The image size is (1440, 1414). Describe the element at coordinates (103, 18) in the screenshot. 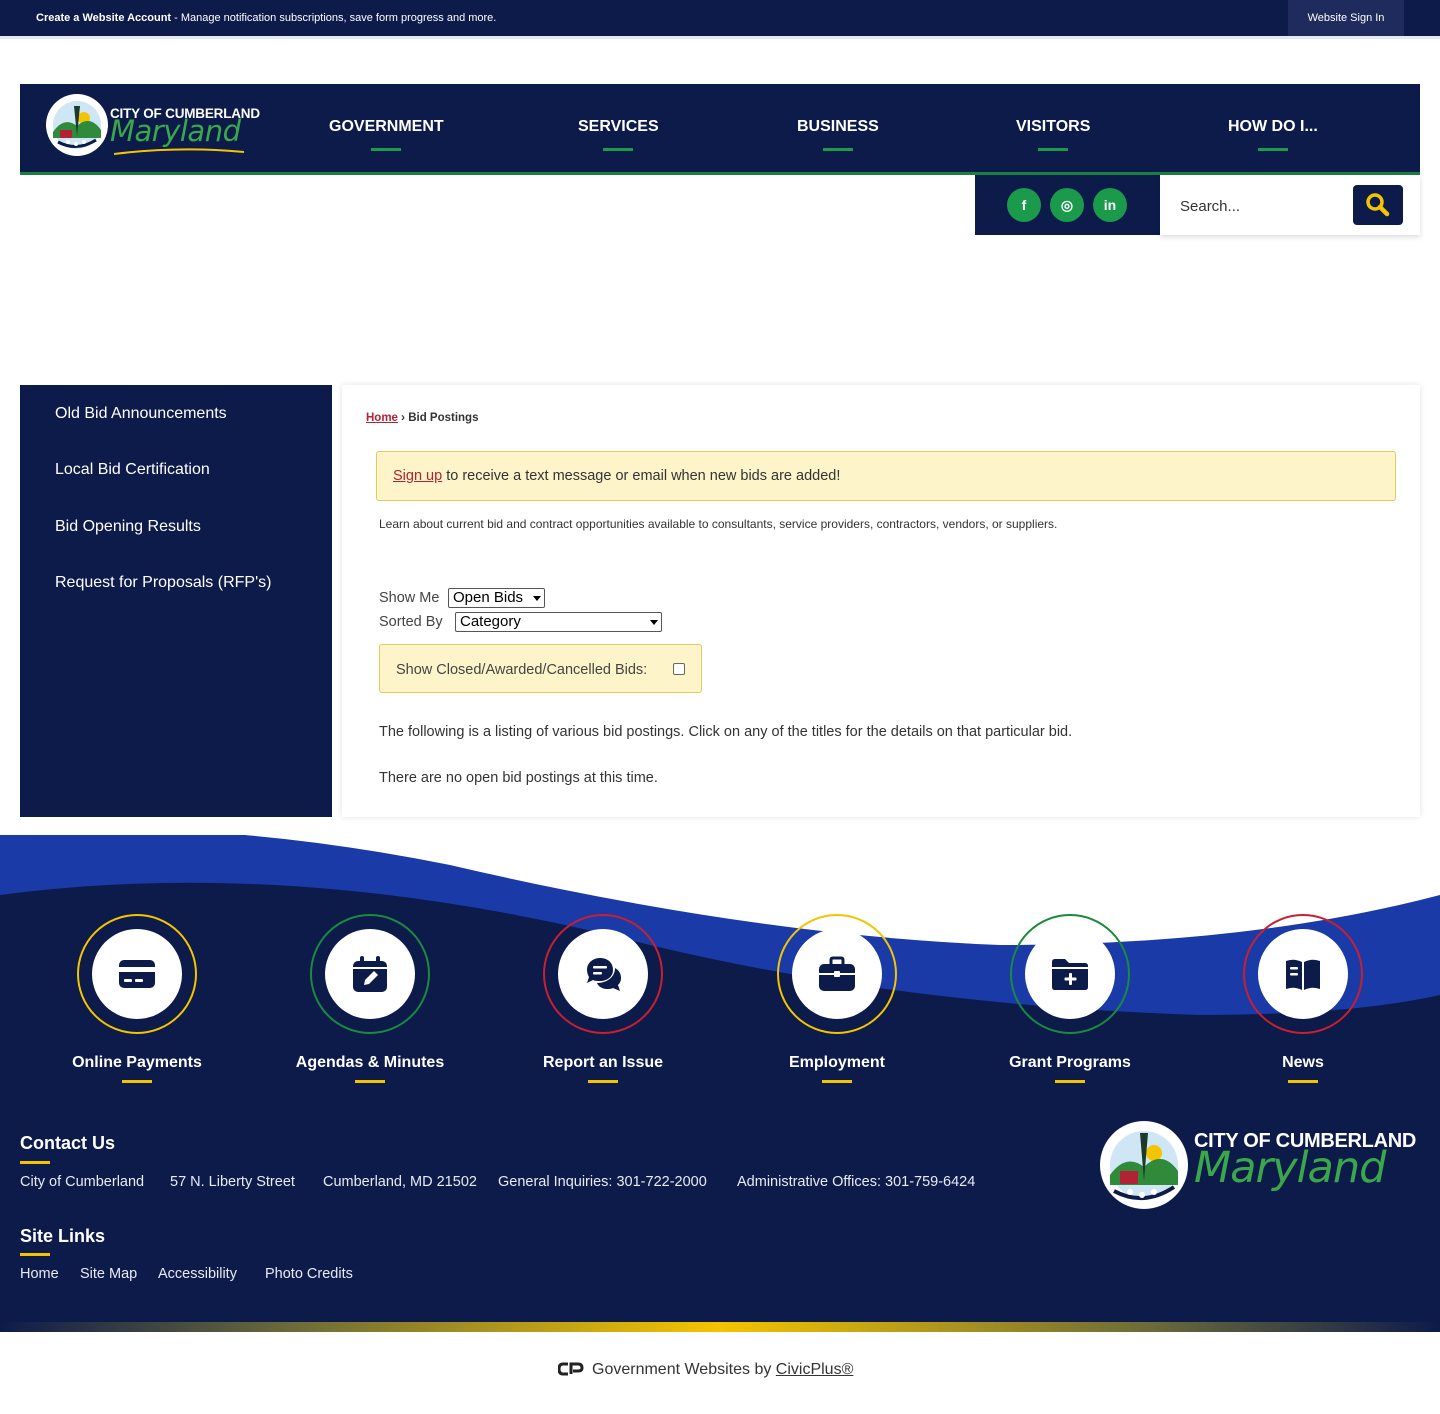

I see `create-account-link: Create a Website Account` at that location.